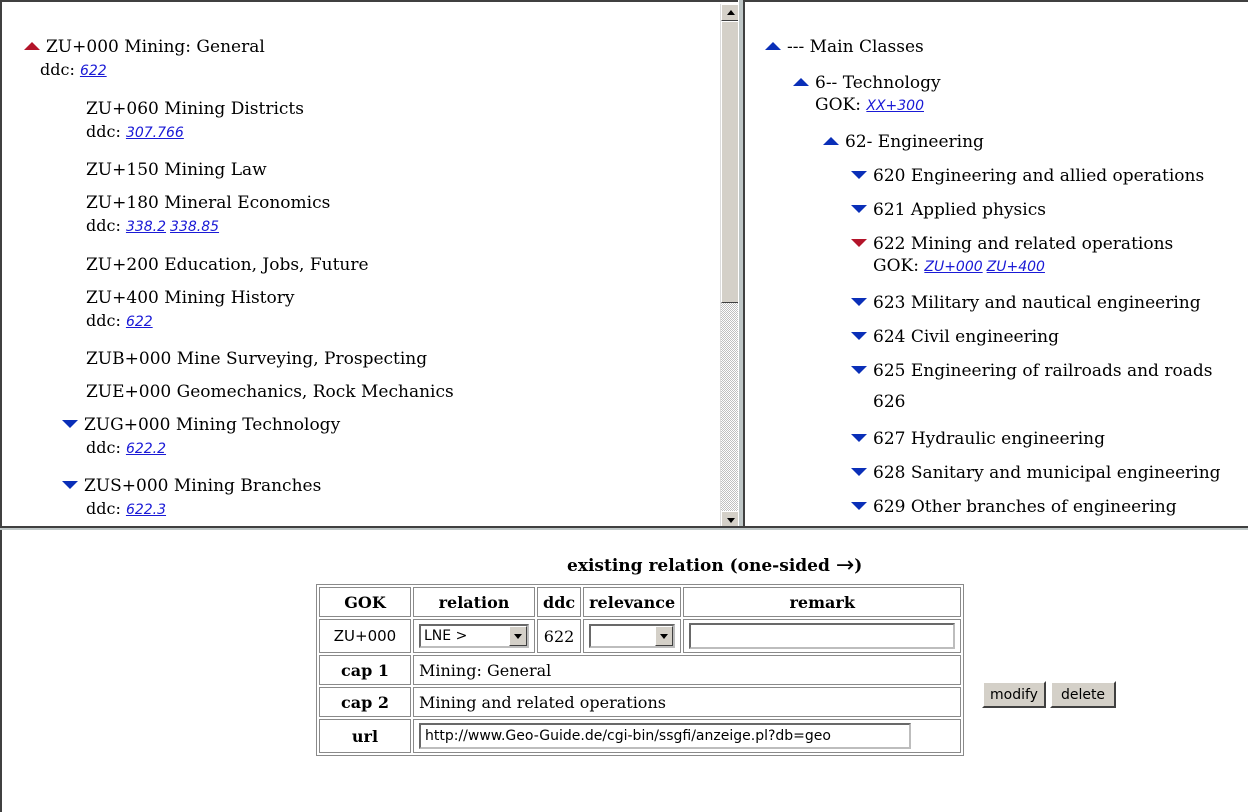 The width and height of the screenshot is (1248, 812). Describe the element at coordinates (1083, 694) in the screenshot. I see `delete-button: delete` at that location.